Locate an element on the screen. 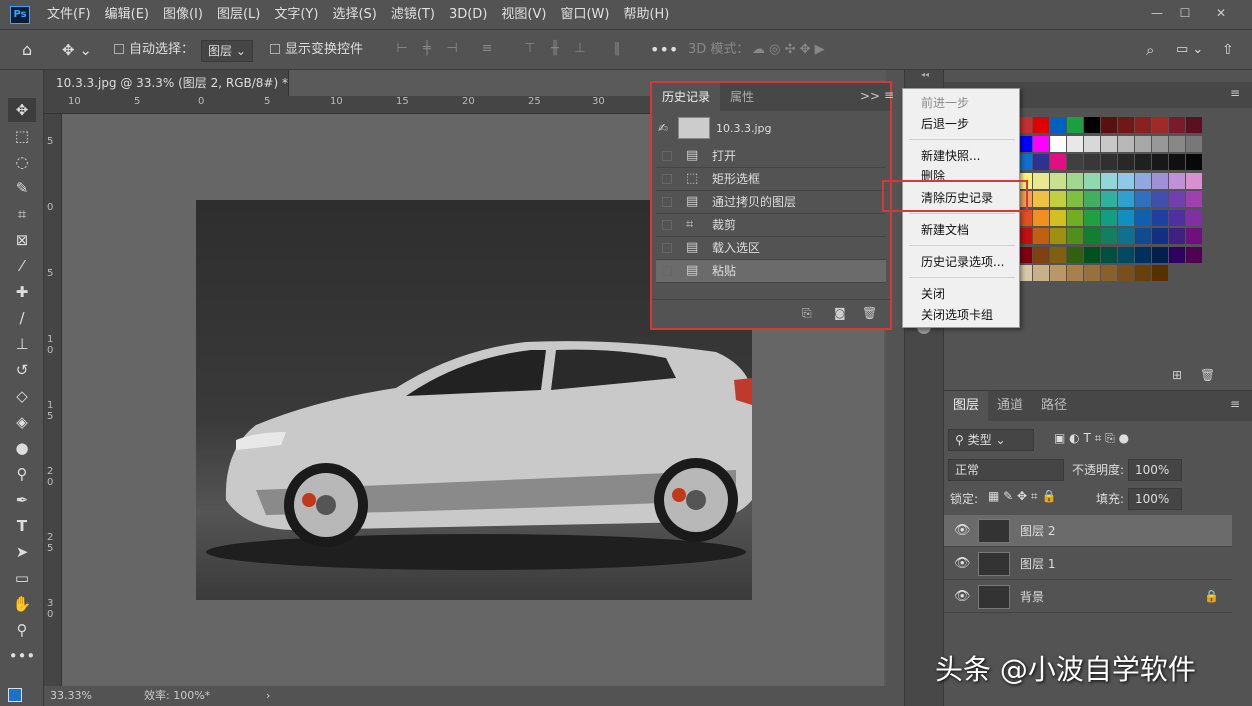 The height and width of the screenshot is (706, 1252). frame-tool-icon: ⊠ is located at coordinates (22, 240).